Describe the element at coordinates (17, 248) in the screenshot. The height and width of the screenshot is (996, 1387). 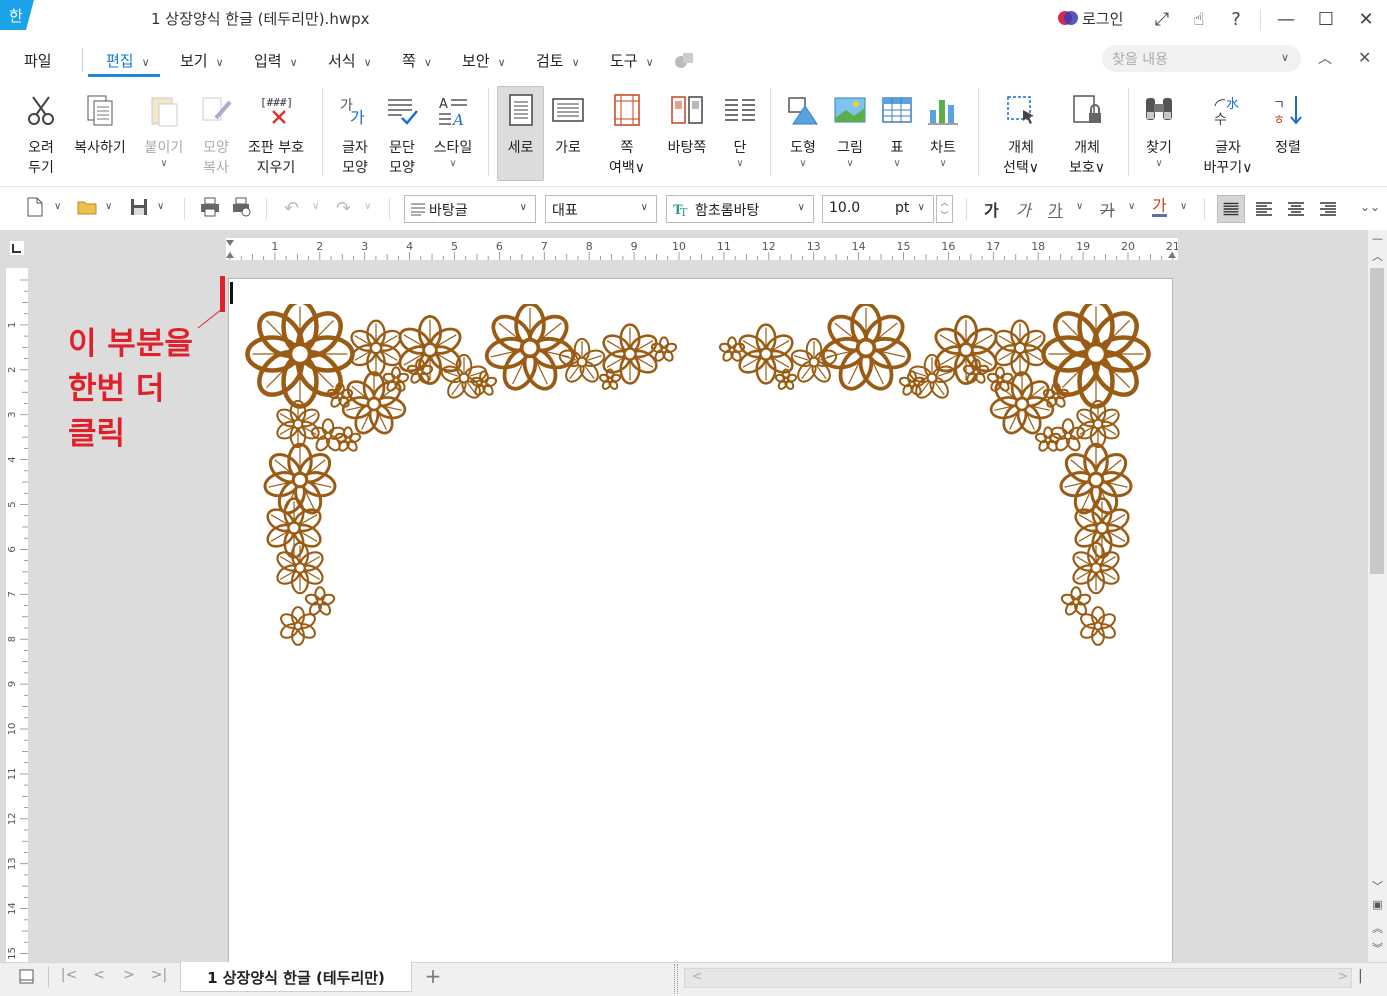
I see `ruler-corner-icon` at that location.